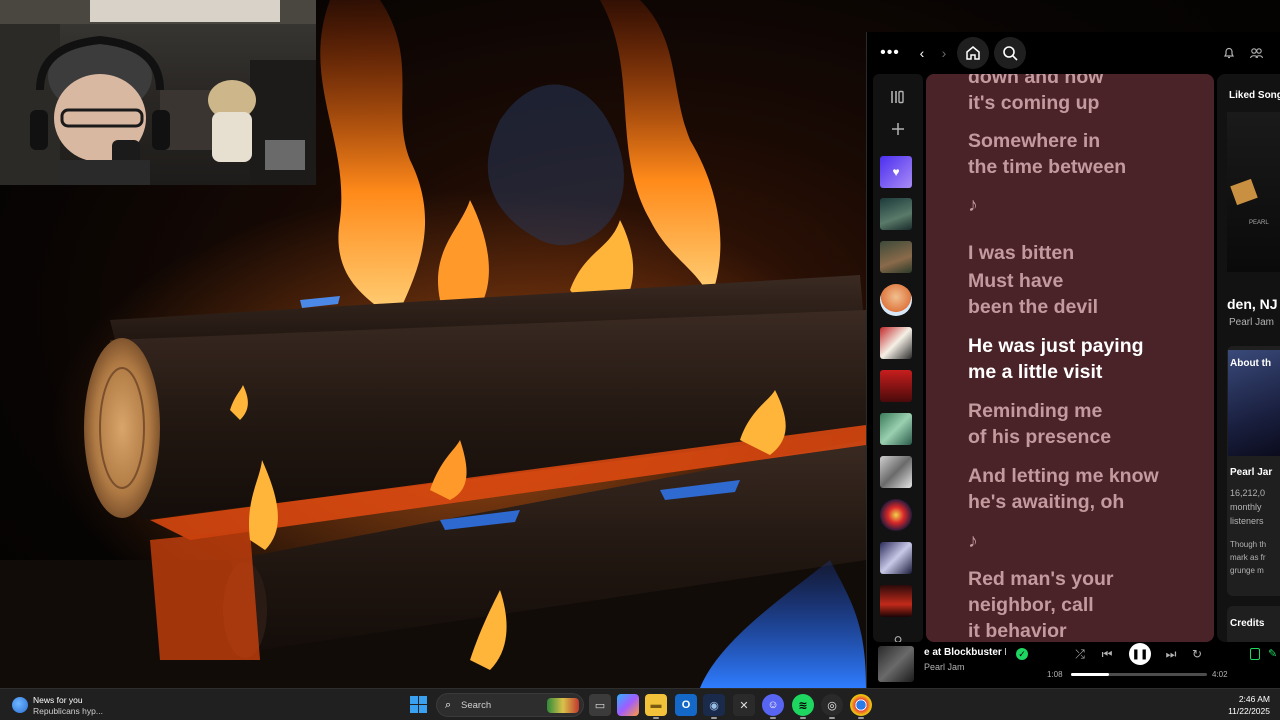 The image size is (1280, 720). Describe the element at coordinates (1090, 674) in the screenshot. I see `progress-fill` at that location.